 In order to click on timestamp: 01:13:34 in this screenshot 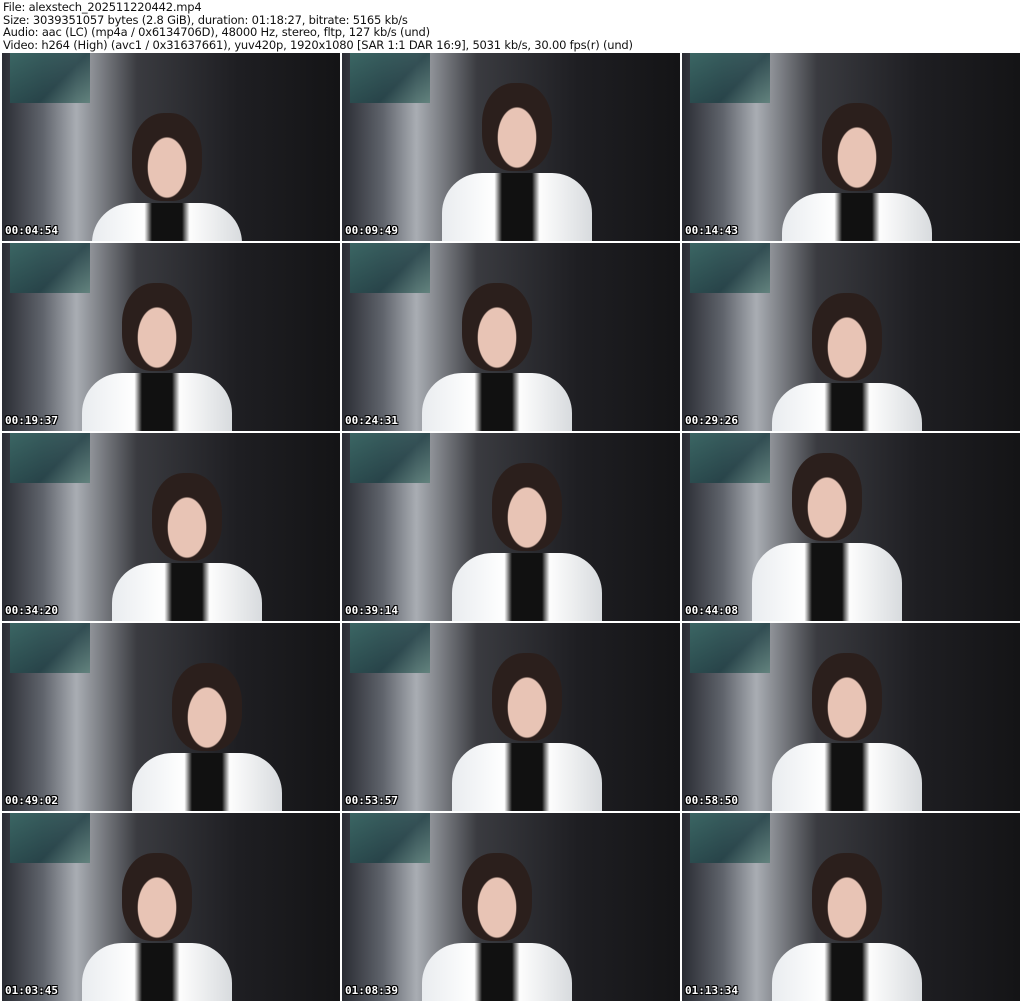, I will do `click(711, 990)`.